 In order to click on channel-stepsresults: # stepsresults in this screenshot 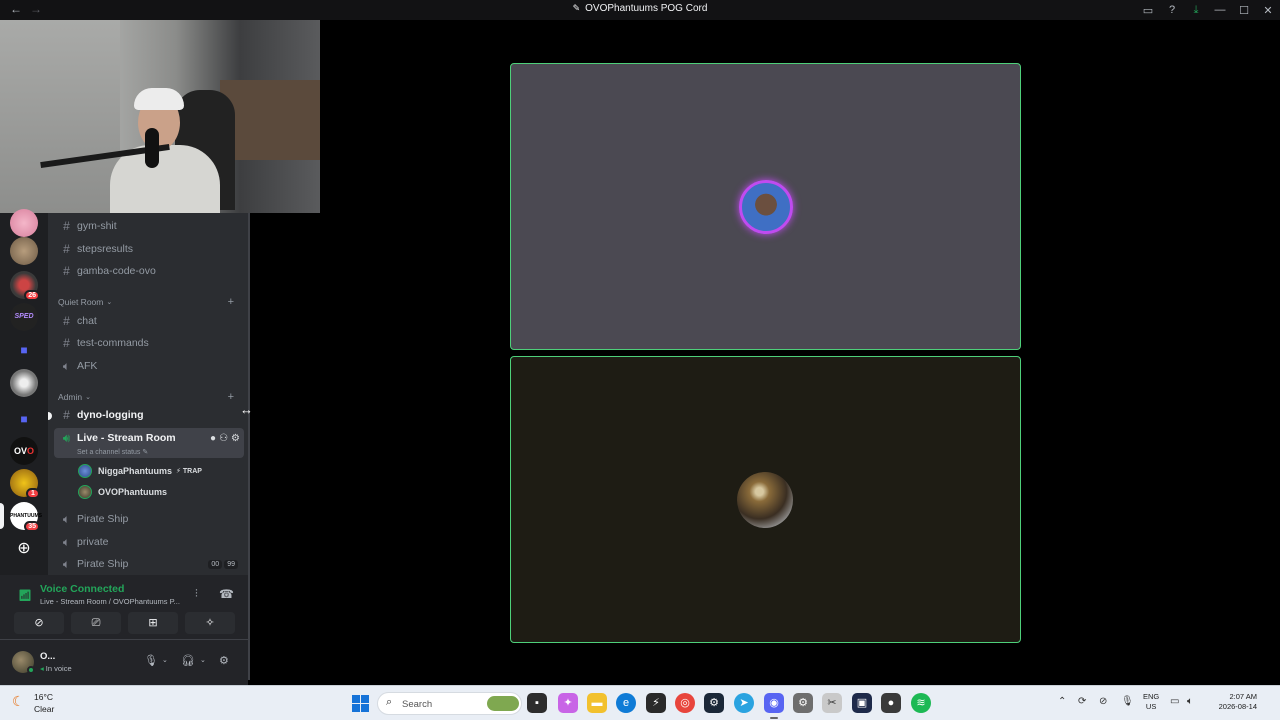, I will do `click(151, 249)`.